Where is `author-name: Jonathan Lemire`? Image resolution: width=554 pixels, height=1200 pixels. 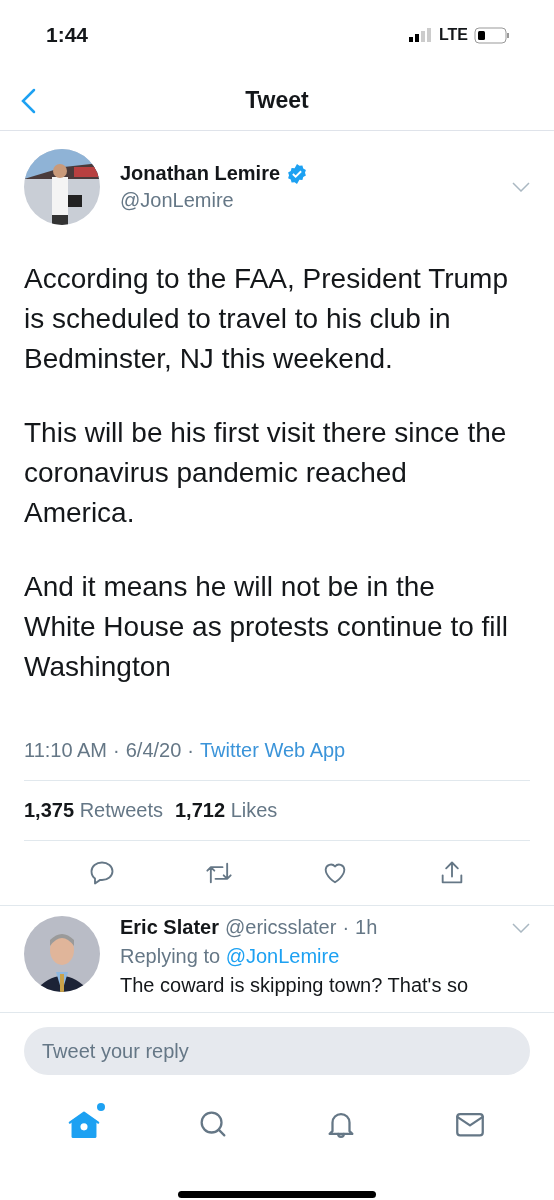 author-name: Jonathan Lemire is located at coordinates (200, 173).